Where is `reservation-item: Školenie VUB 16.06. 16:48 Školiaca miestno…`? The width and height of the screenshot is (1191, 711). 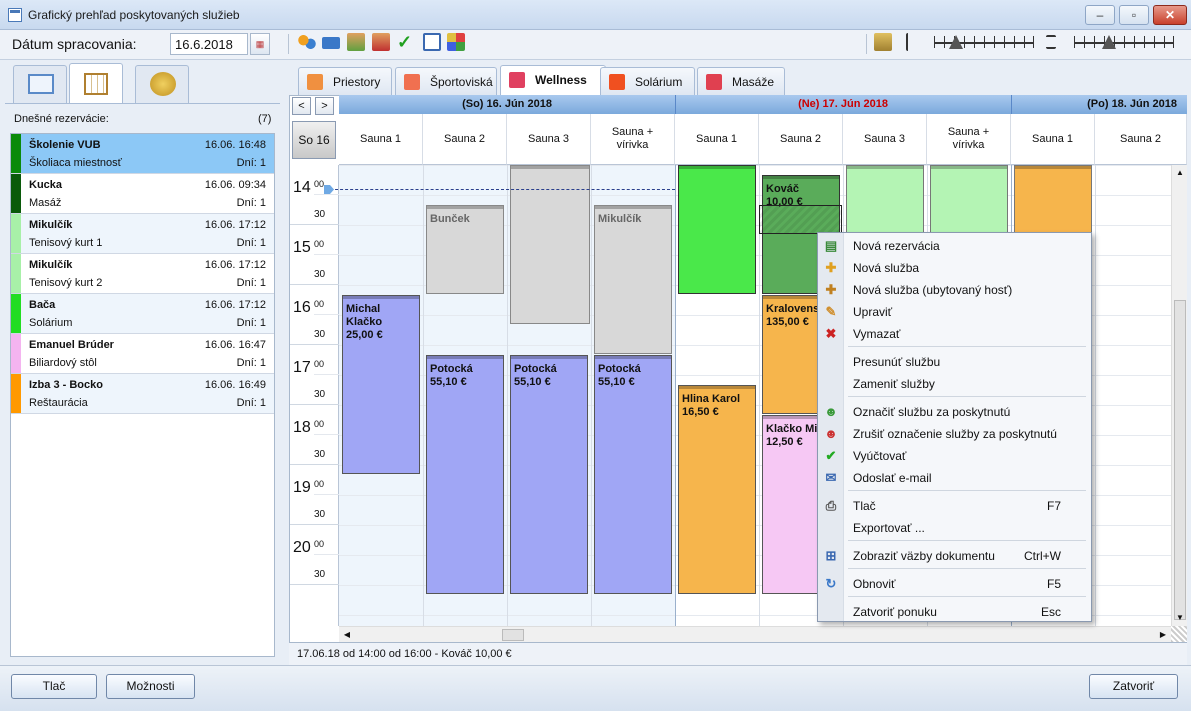 reservation-item: Školenie VUB 16.06. 16:48 Školiaca miestno… is located at coordinates (142, 154).